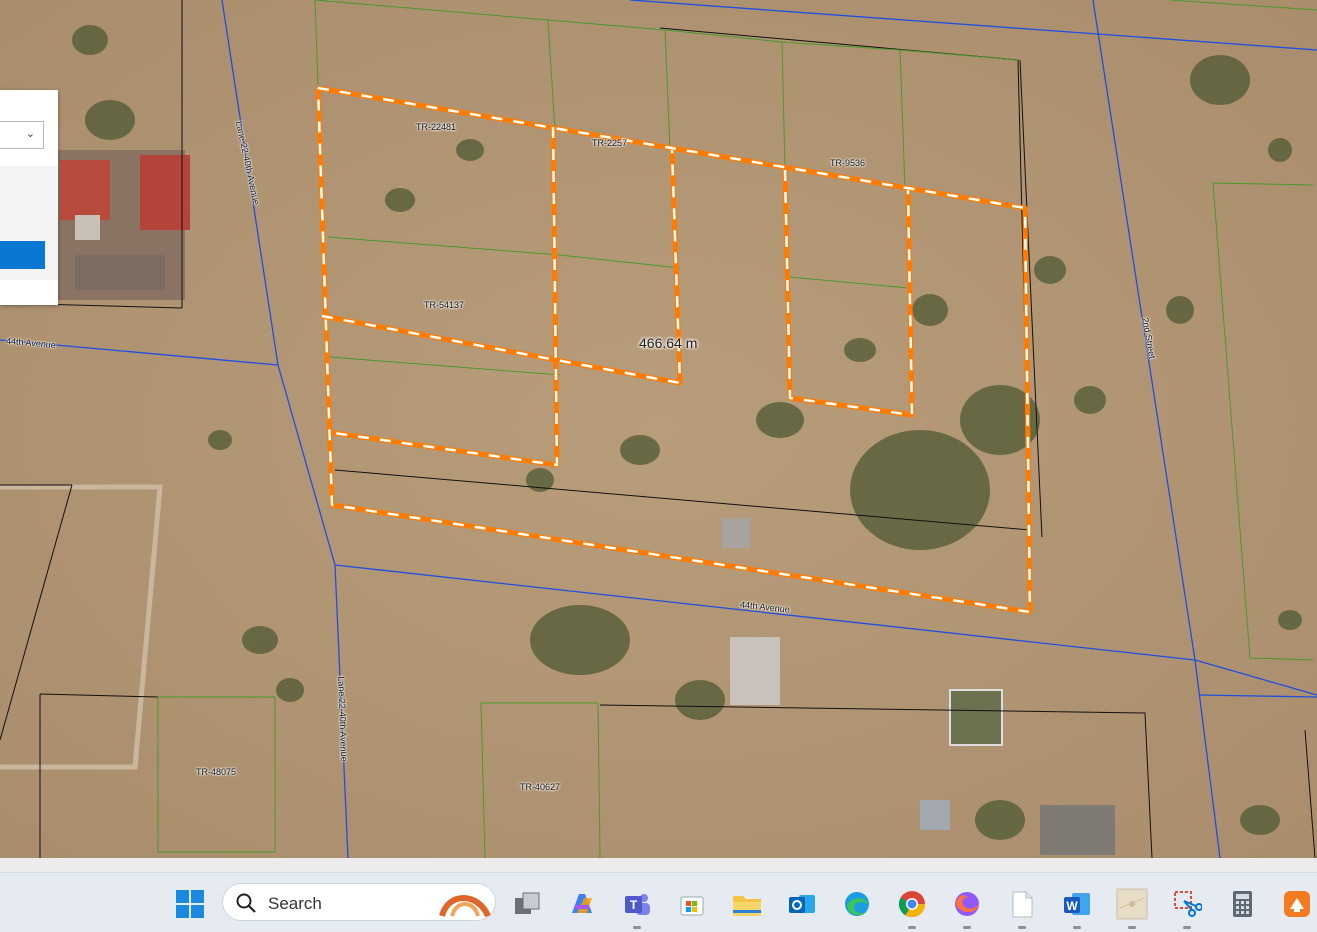 This screenshot has height=932, width=1317. I want to click on folder-icon, so click(747, 906).